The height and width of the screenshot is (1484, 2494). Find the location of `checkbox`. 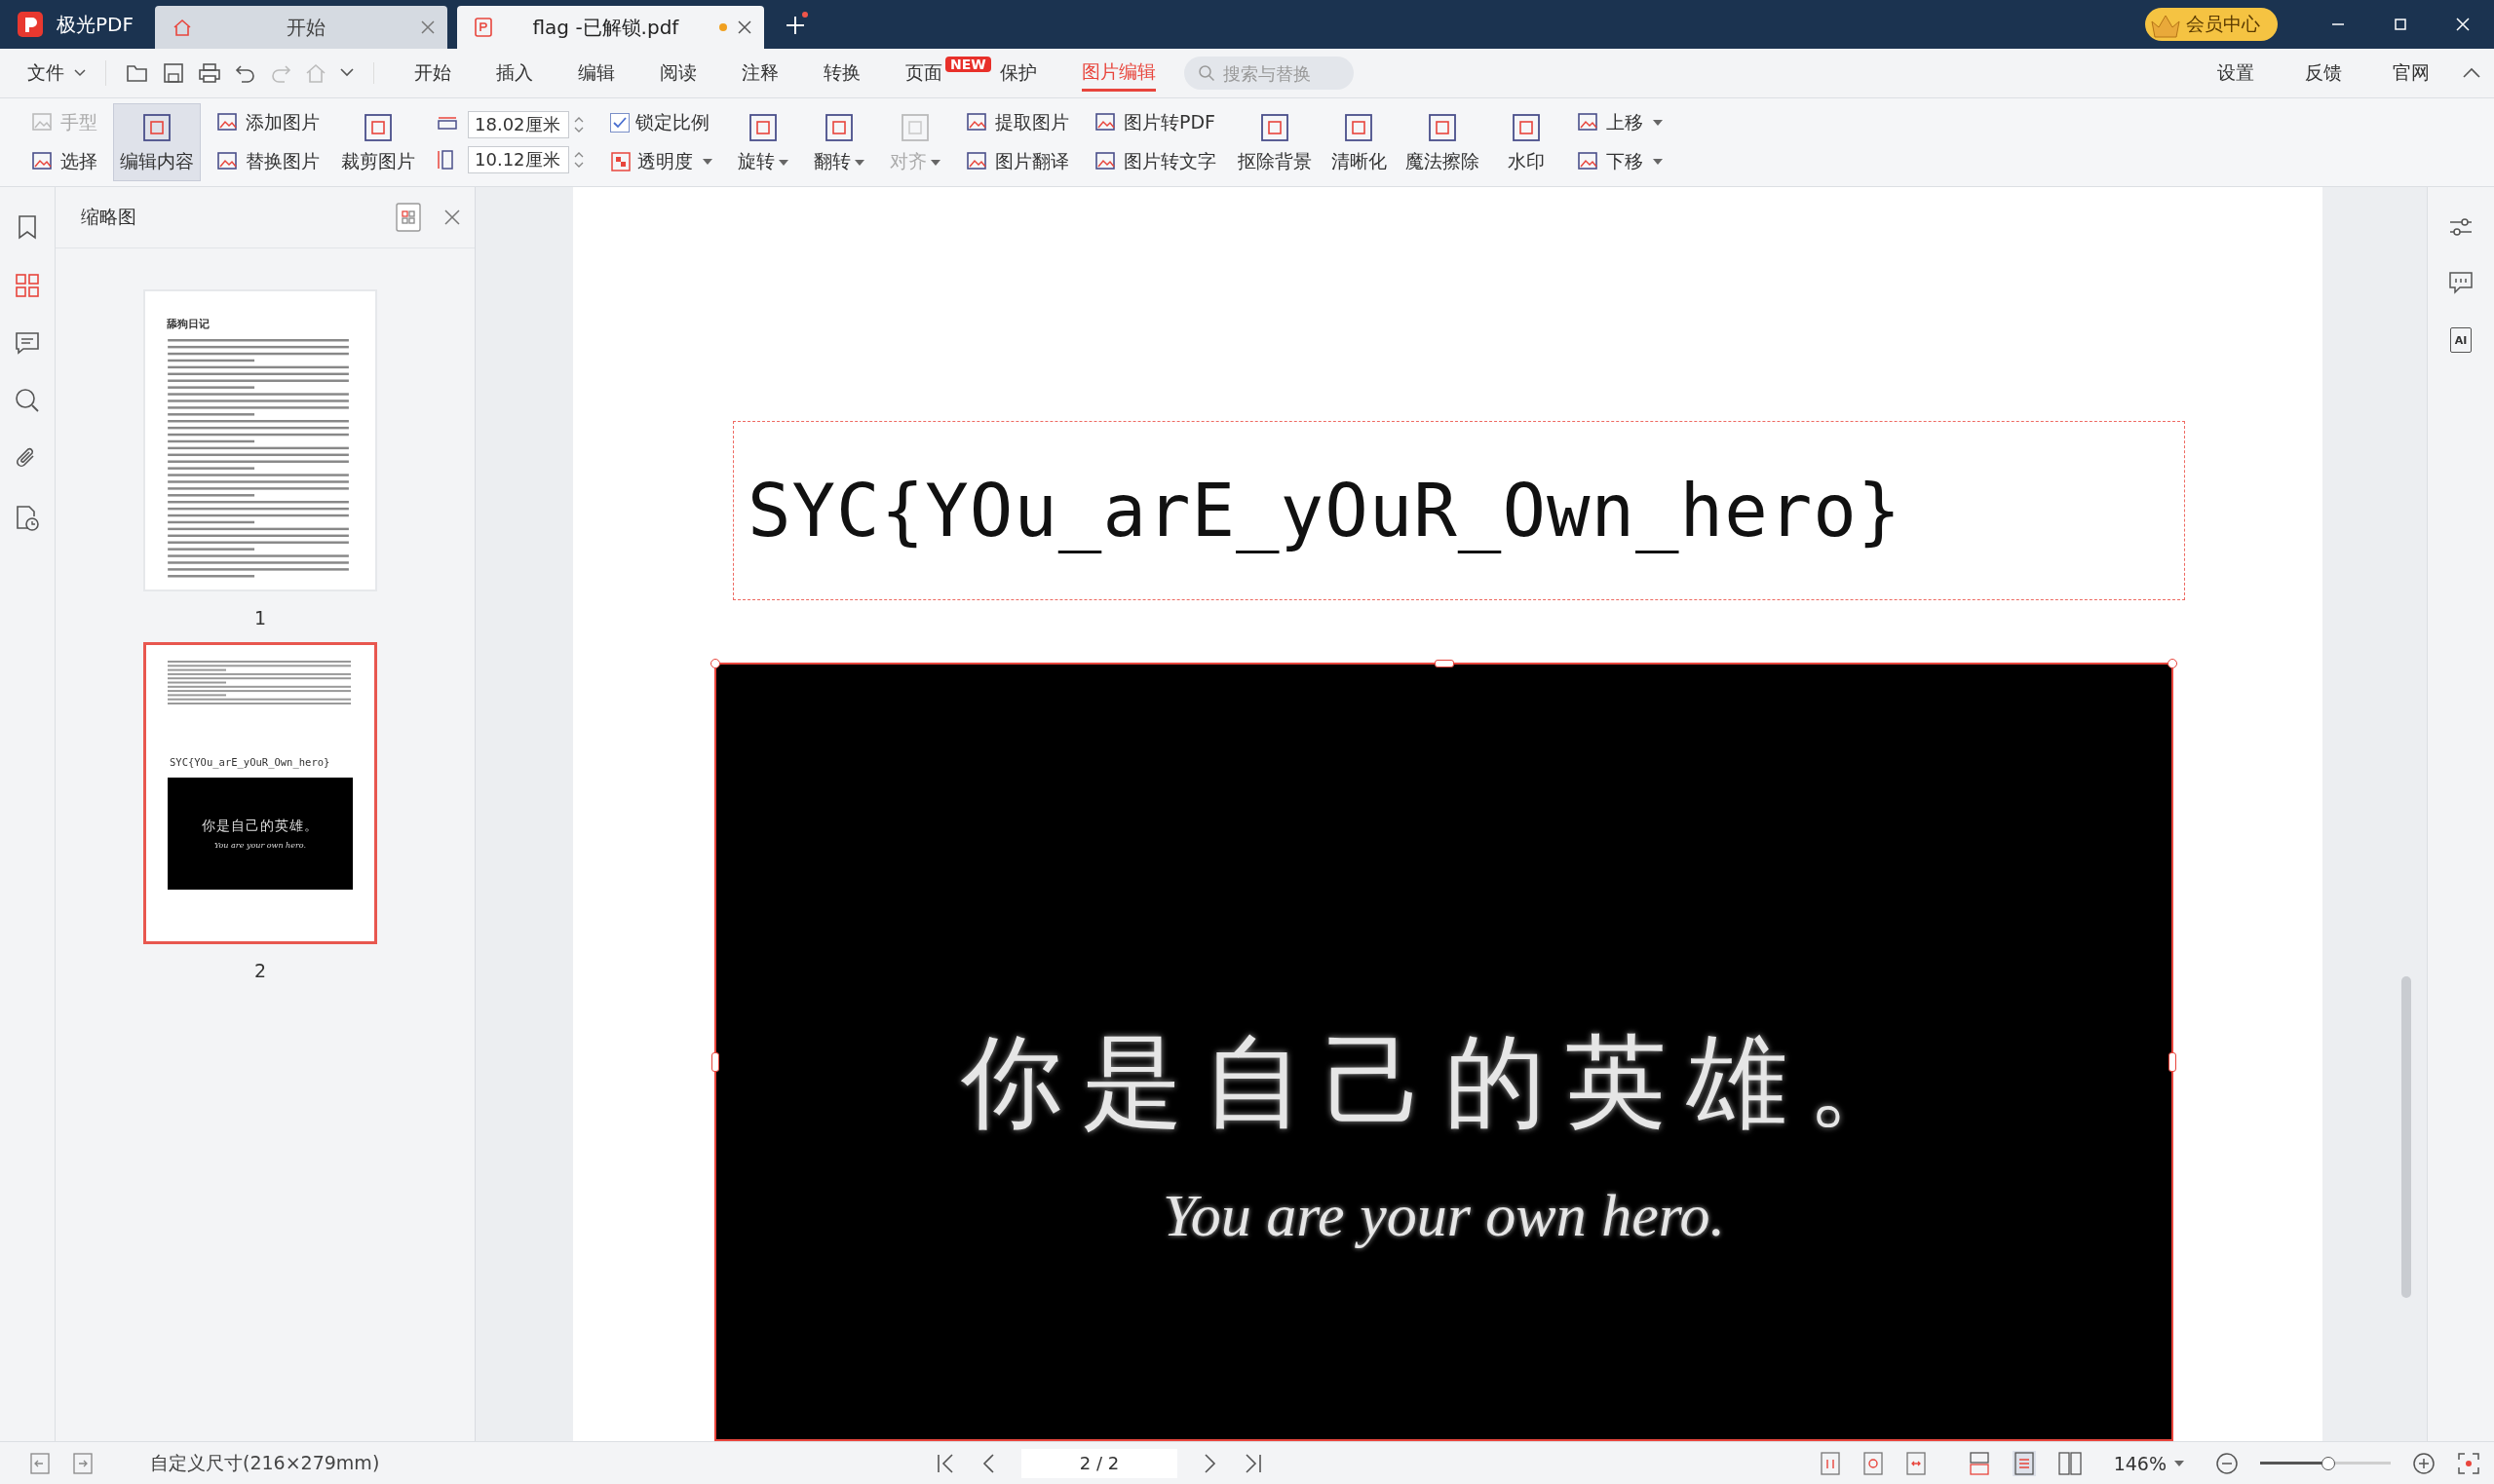

checkbox is located at coordinates (620, 123).